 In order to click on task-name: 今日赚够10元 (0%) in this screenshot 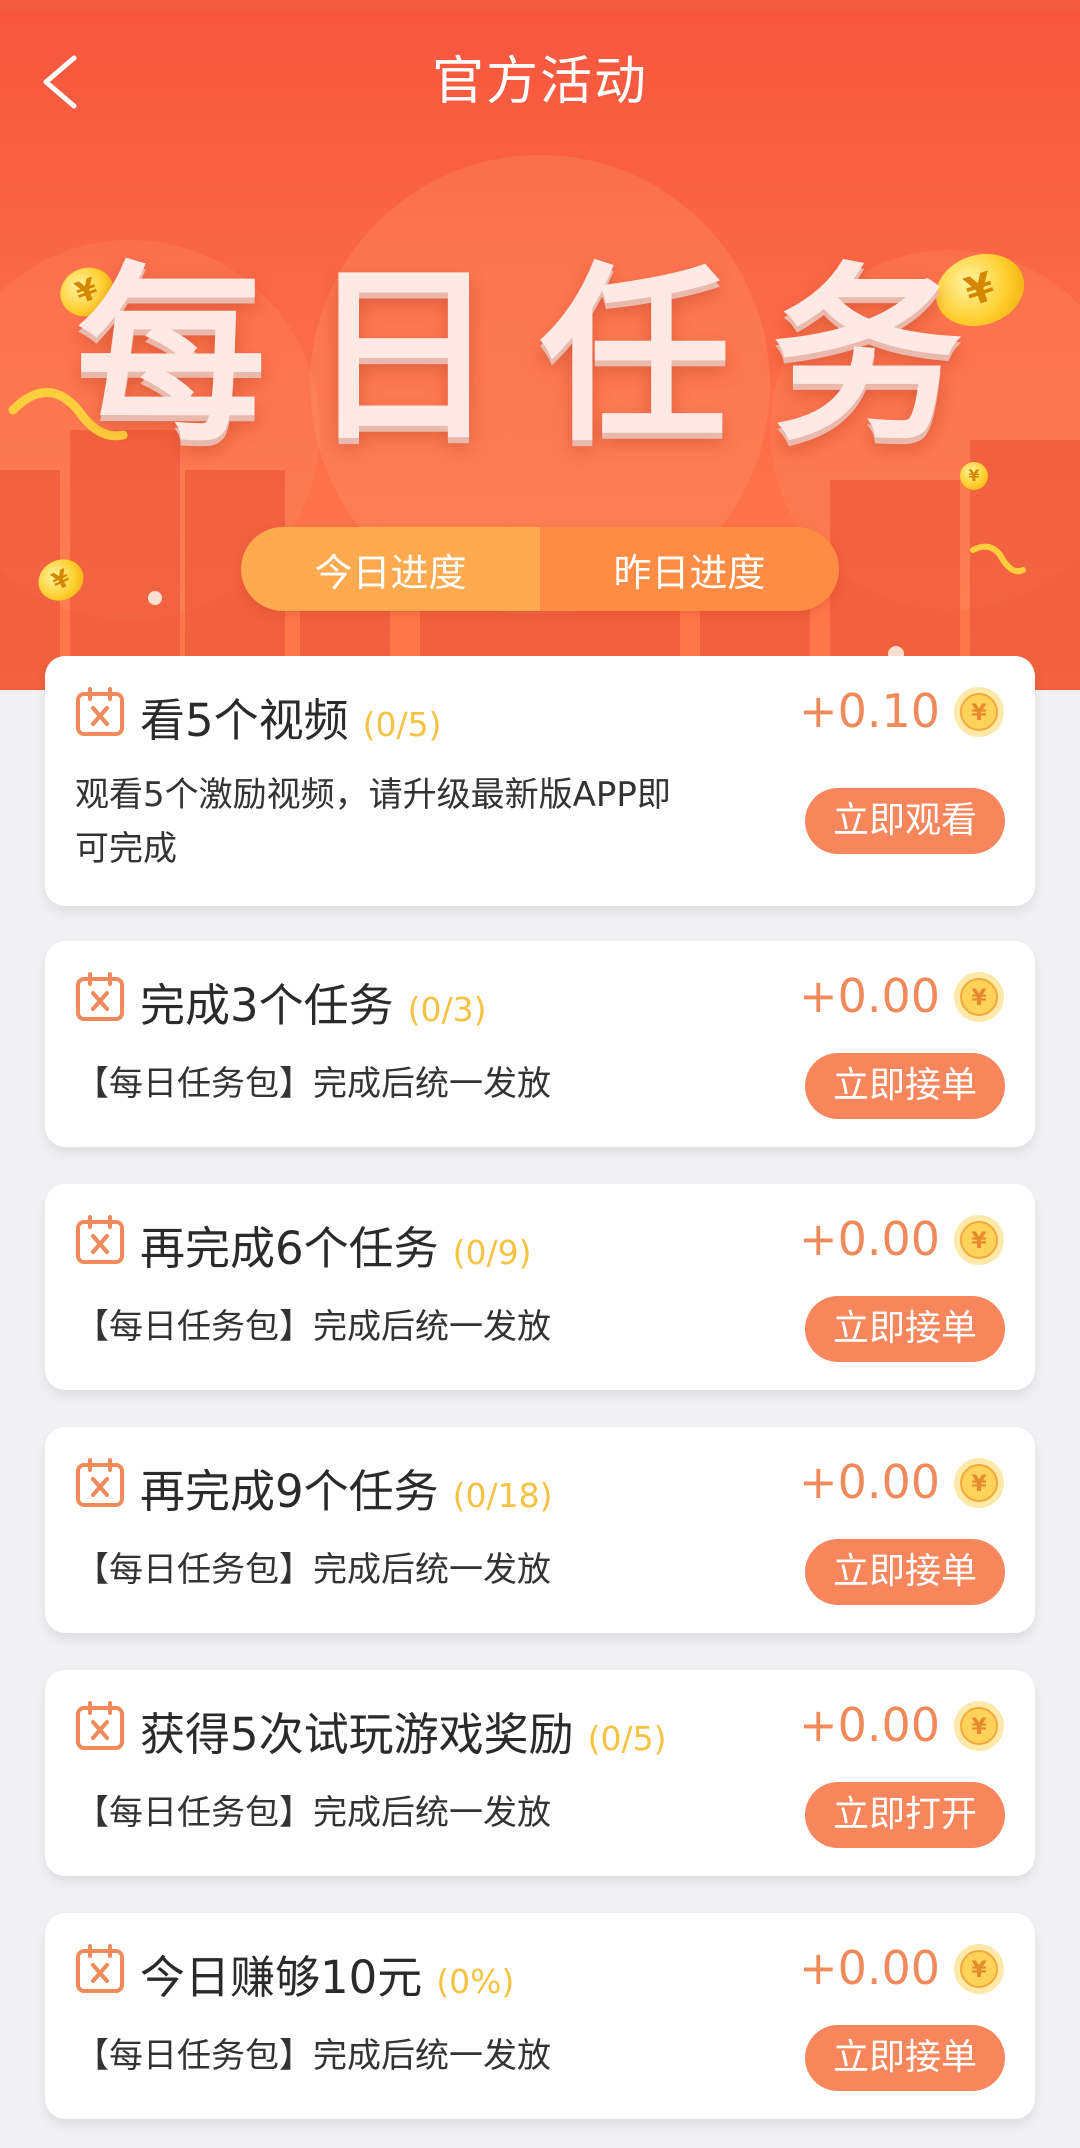, I will do `click(327, 1977)`.